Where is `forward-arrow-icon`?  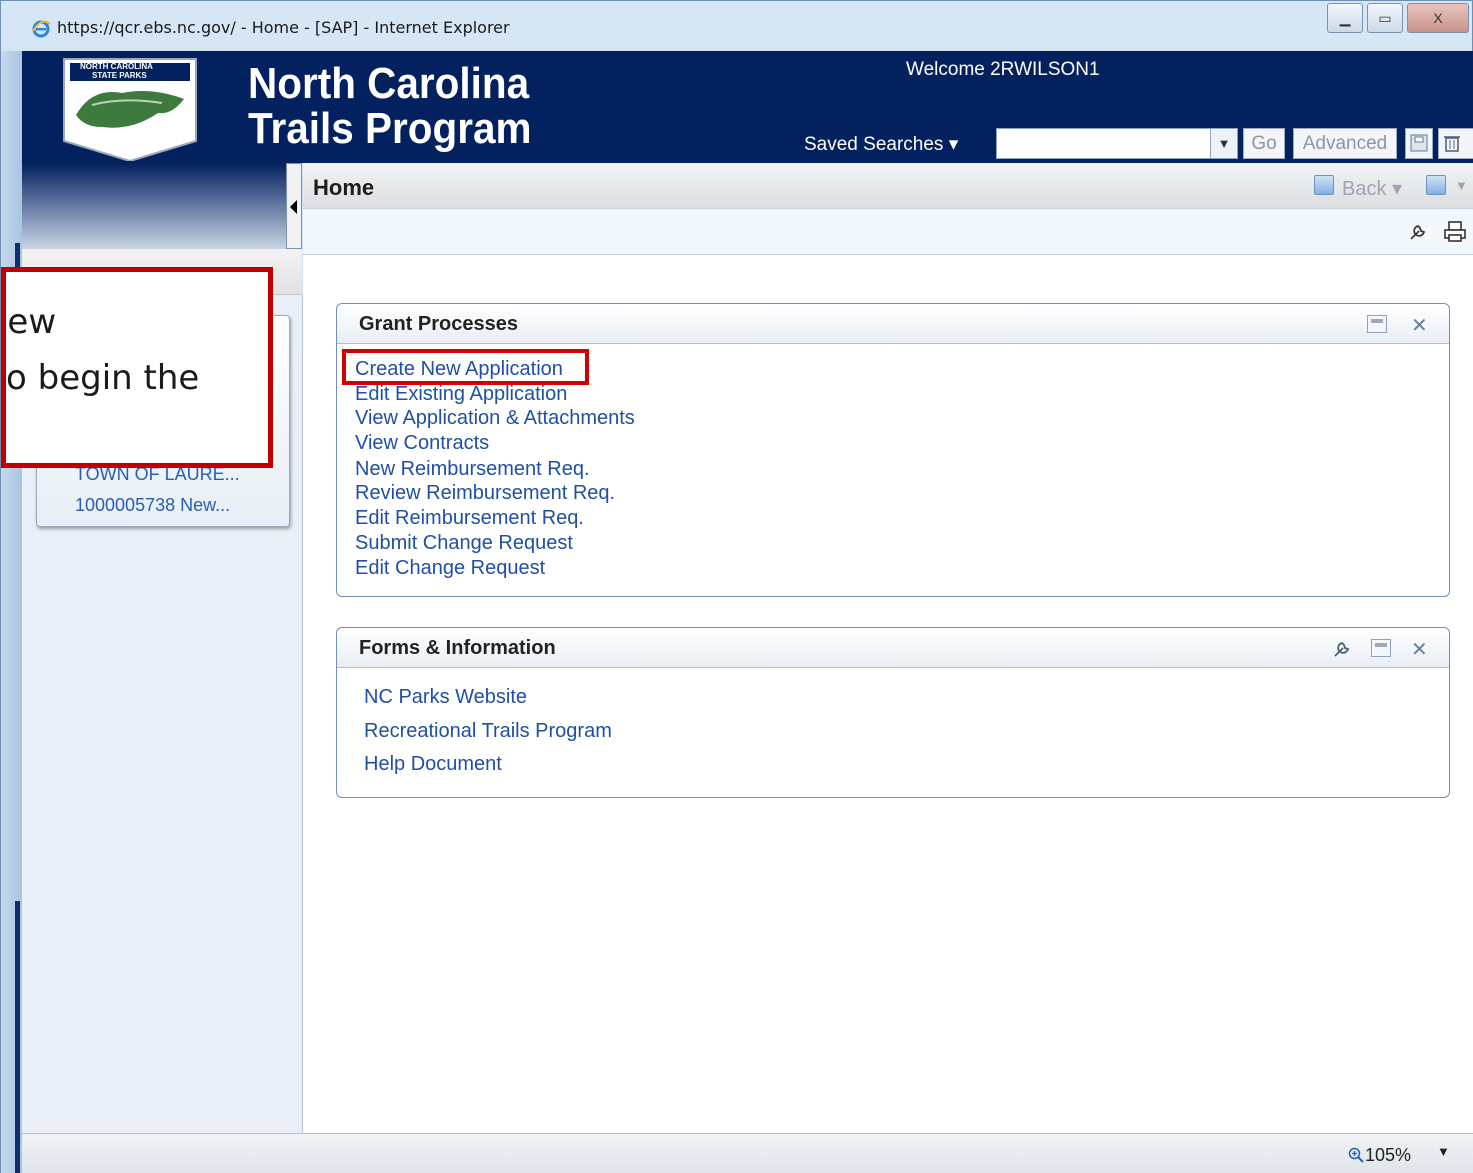 forward-arrow-icon is located at coordinates (1436, 185).